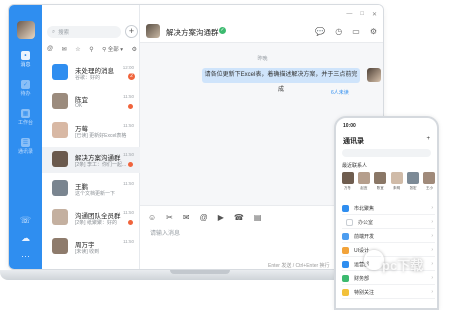  I want to click on nav-item-messages: • 消息, so click(25, 59).